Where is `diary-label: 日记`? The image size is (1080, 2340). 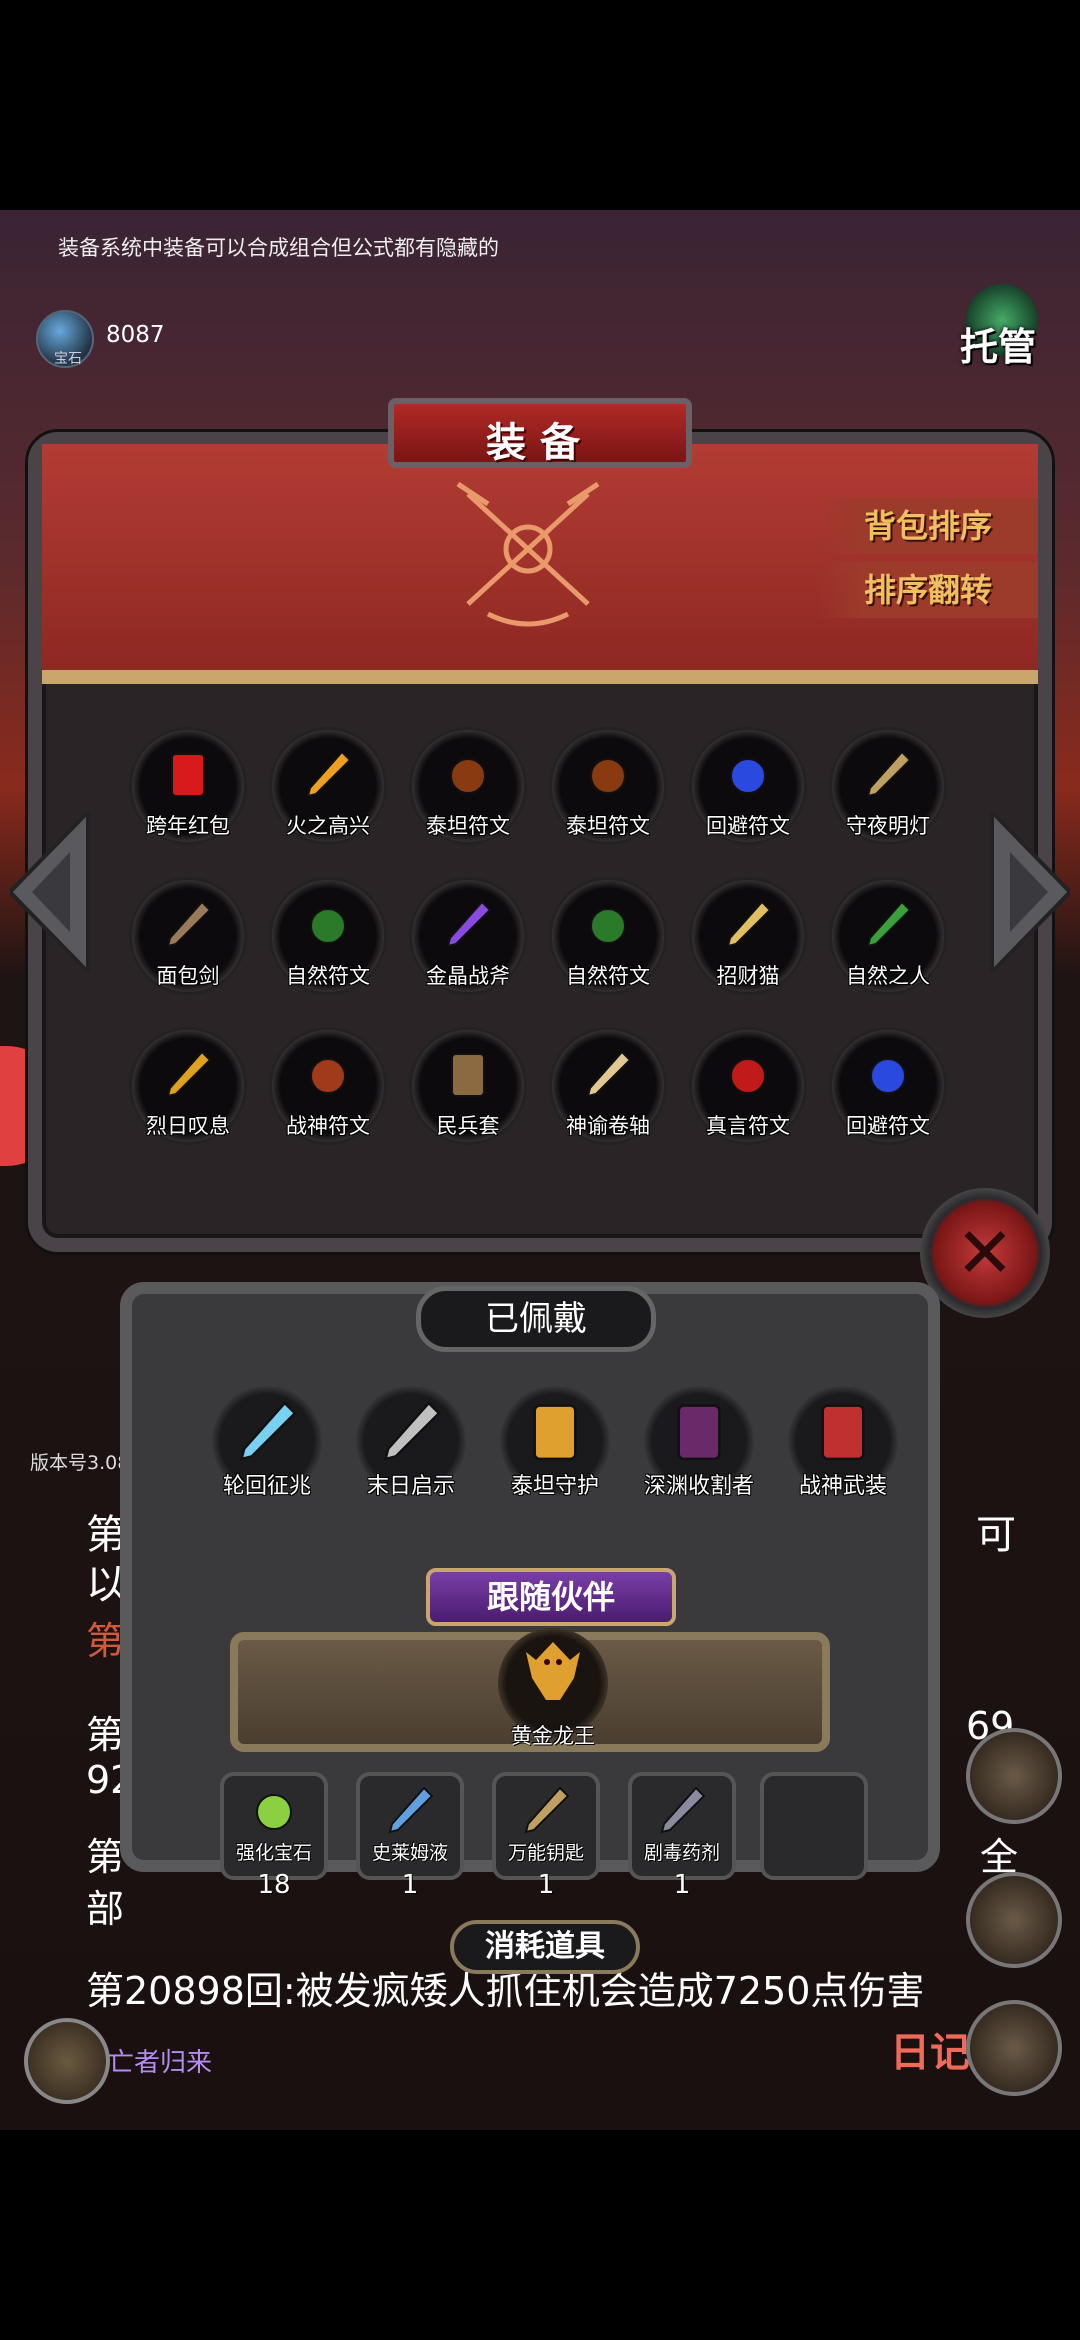 diary-label: 日记 is located at coordinates (930, 2053).